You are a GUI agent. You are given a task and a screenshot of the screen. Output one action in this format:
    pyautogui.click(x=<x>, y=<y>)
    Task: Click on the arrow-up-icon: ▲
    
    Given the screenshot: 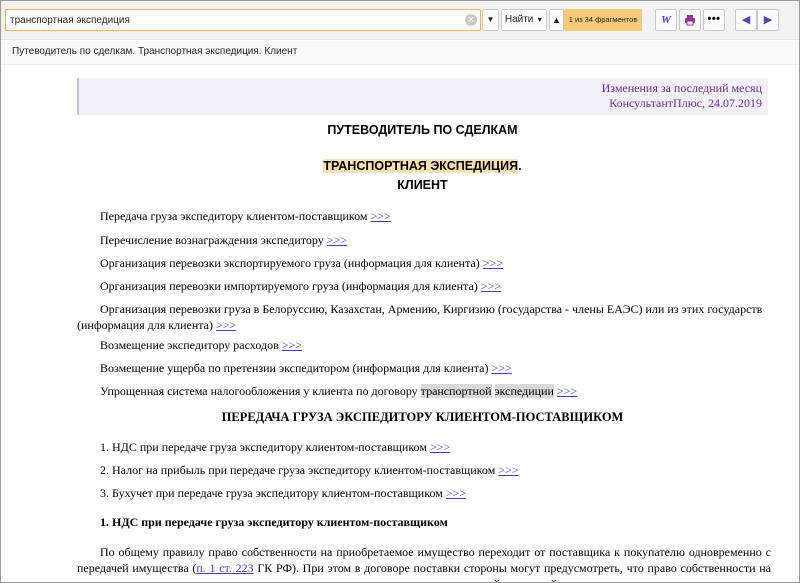 What is the action you would take?
    pyautogui.click(x=556, y=20)
    